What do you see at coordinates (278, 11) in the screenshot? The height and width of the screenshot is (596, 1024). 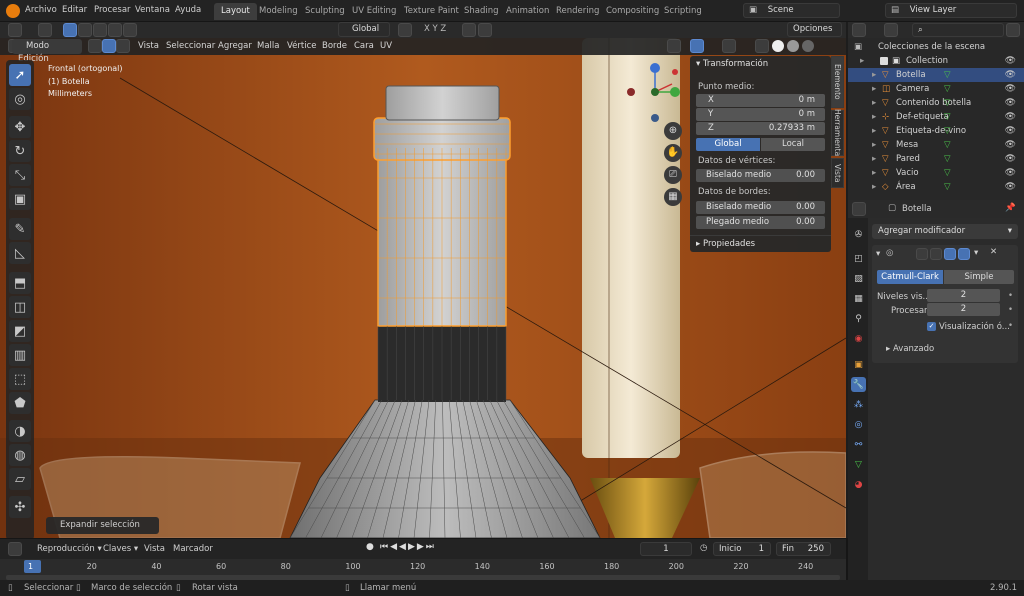 I see `tab-modeling: Modeling` at bounding box center [278, 11].